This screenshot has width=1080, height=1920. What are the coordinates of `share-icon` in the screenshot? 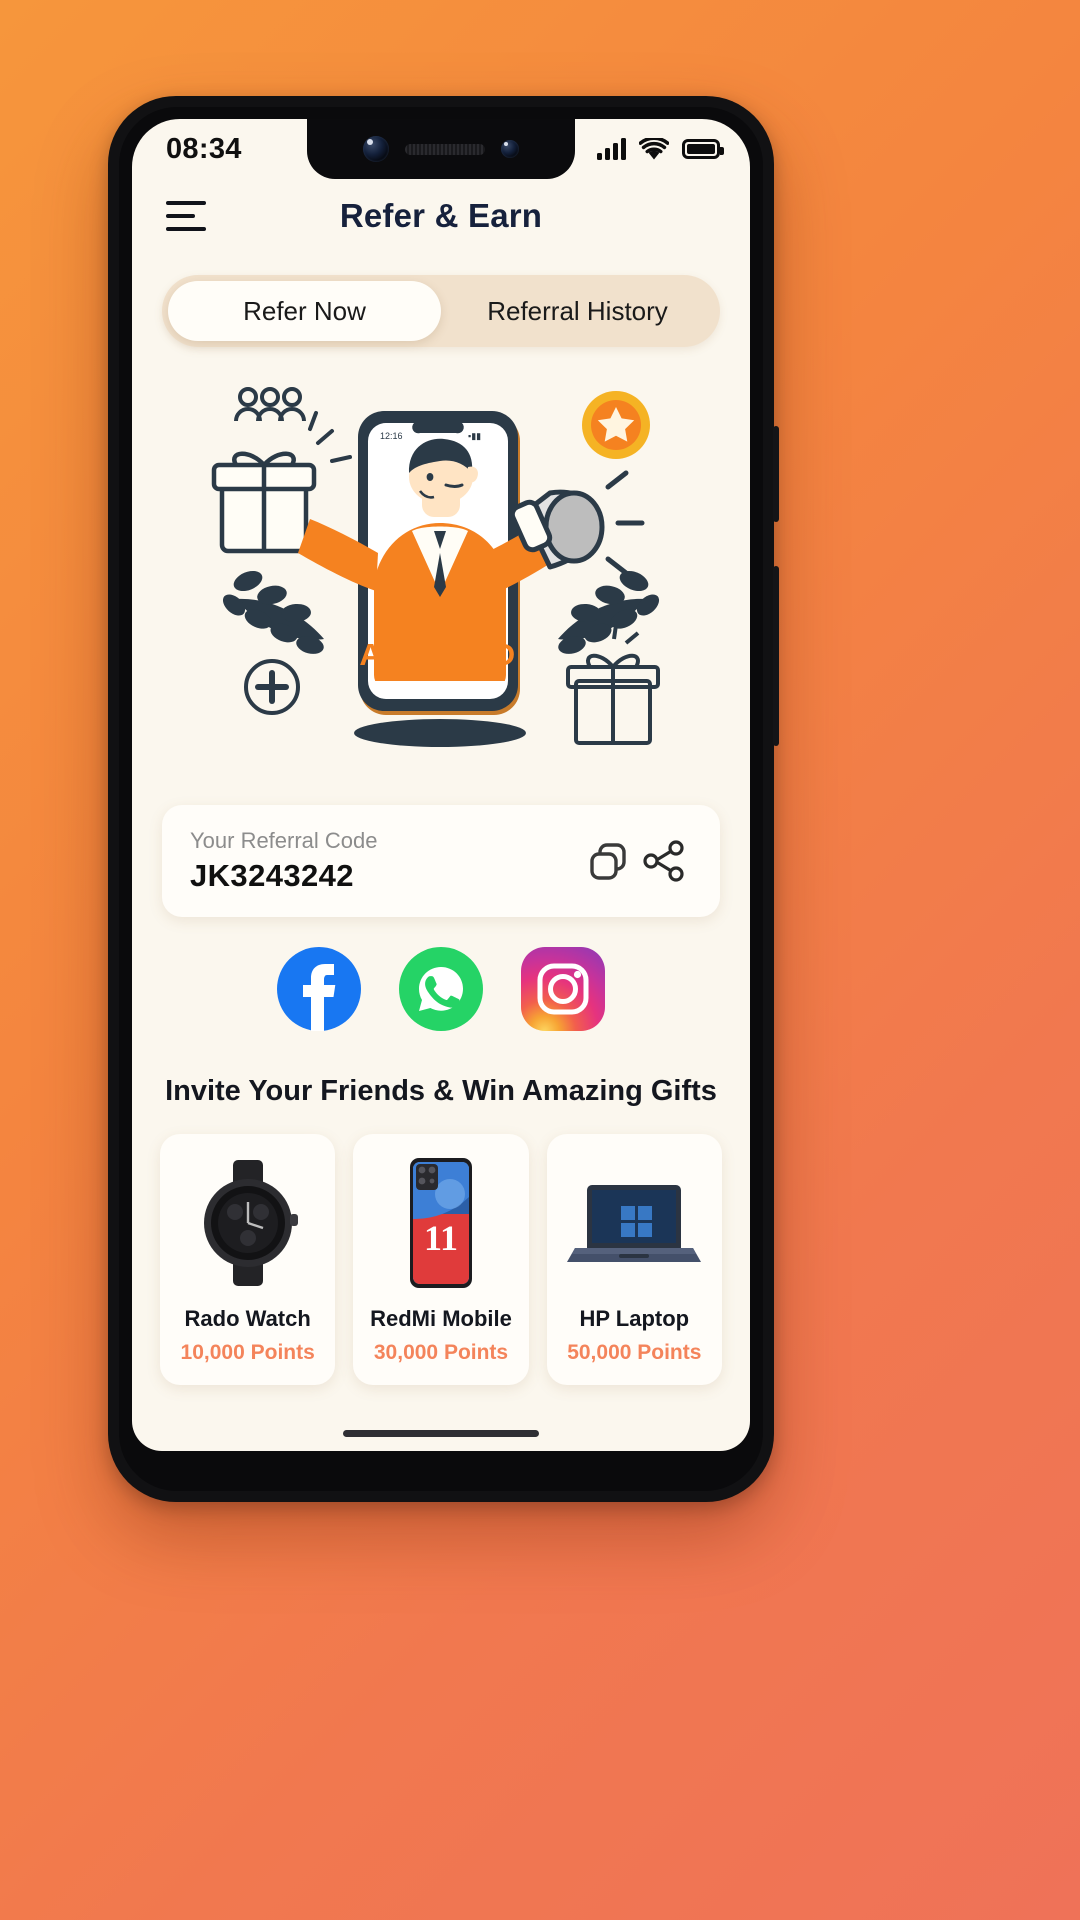 It's located at (664, 861).